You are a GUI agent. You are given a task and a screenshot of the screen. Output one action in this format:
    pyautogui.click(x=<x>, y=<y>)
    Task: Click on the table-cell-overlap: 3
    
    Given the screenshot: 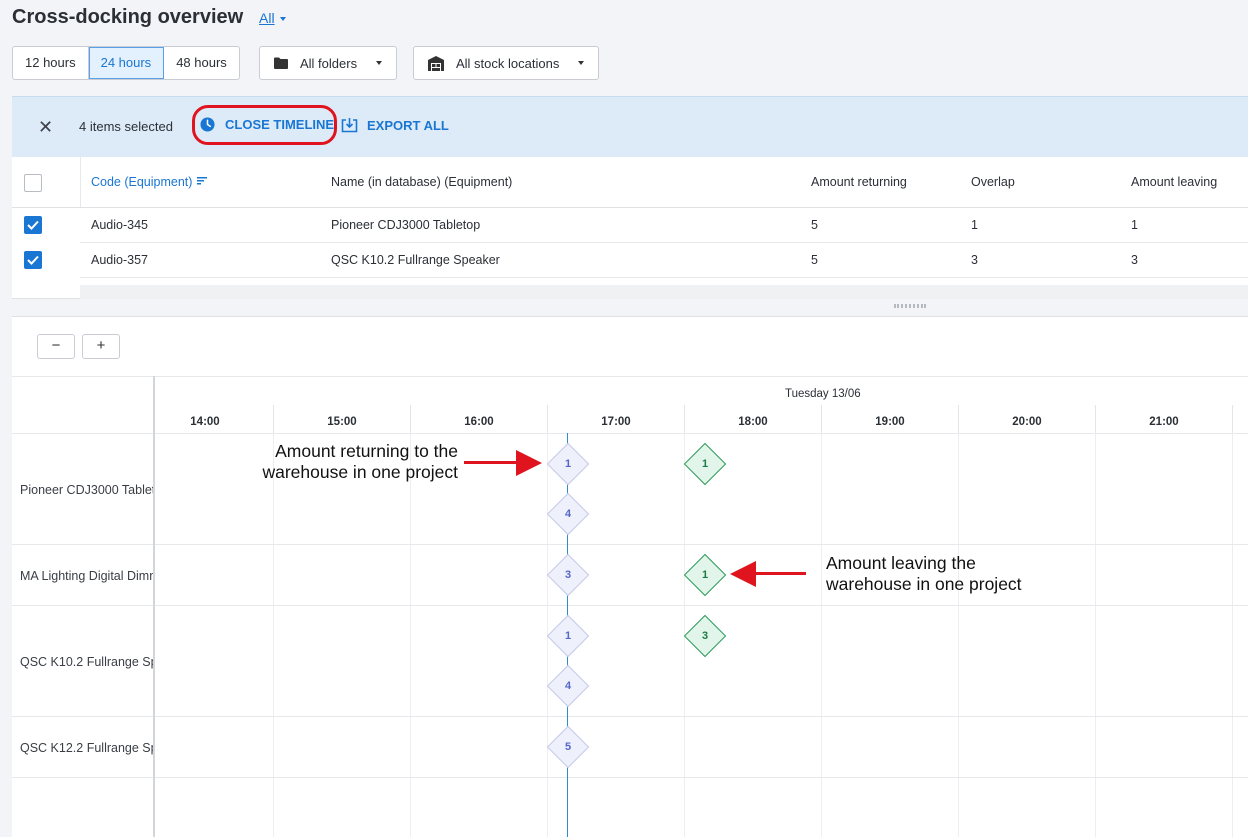 What is the action you would take?
    pyautogui.click(x=974, y=260)
    